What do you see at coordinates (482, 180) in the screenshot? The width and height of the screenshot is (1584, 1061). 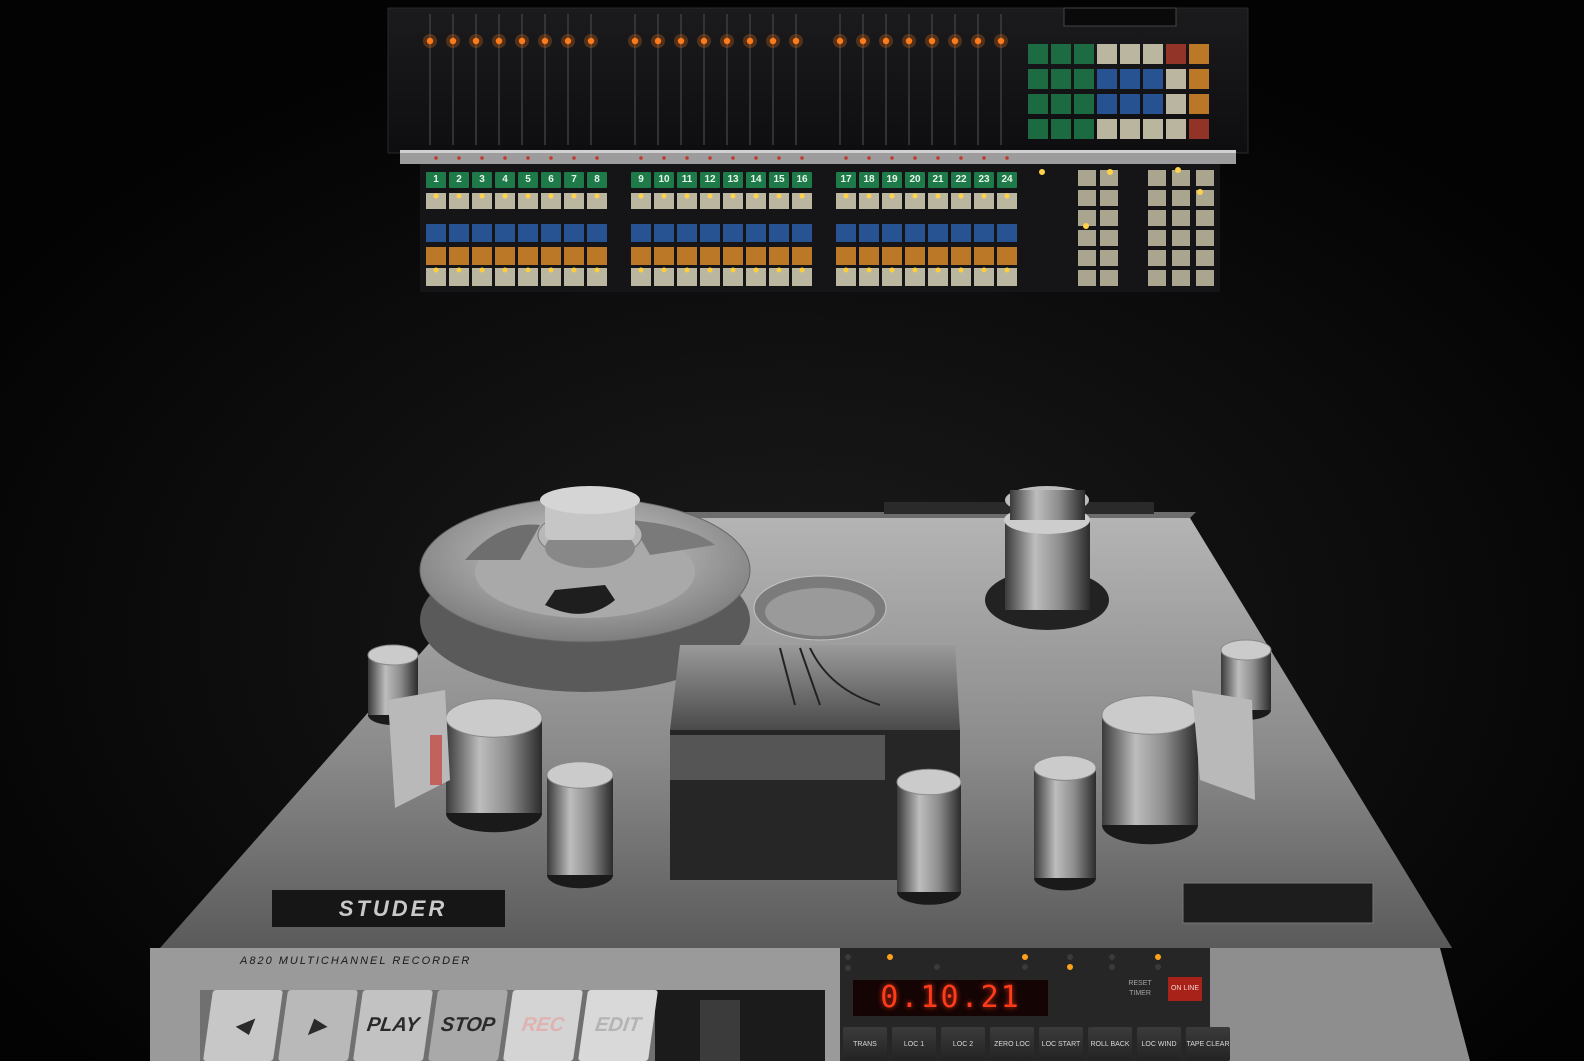 I see `channel-number-button: 3` at bounding box center [482, 180].